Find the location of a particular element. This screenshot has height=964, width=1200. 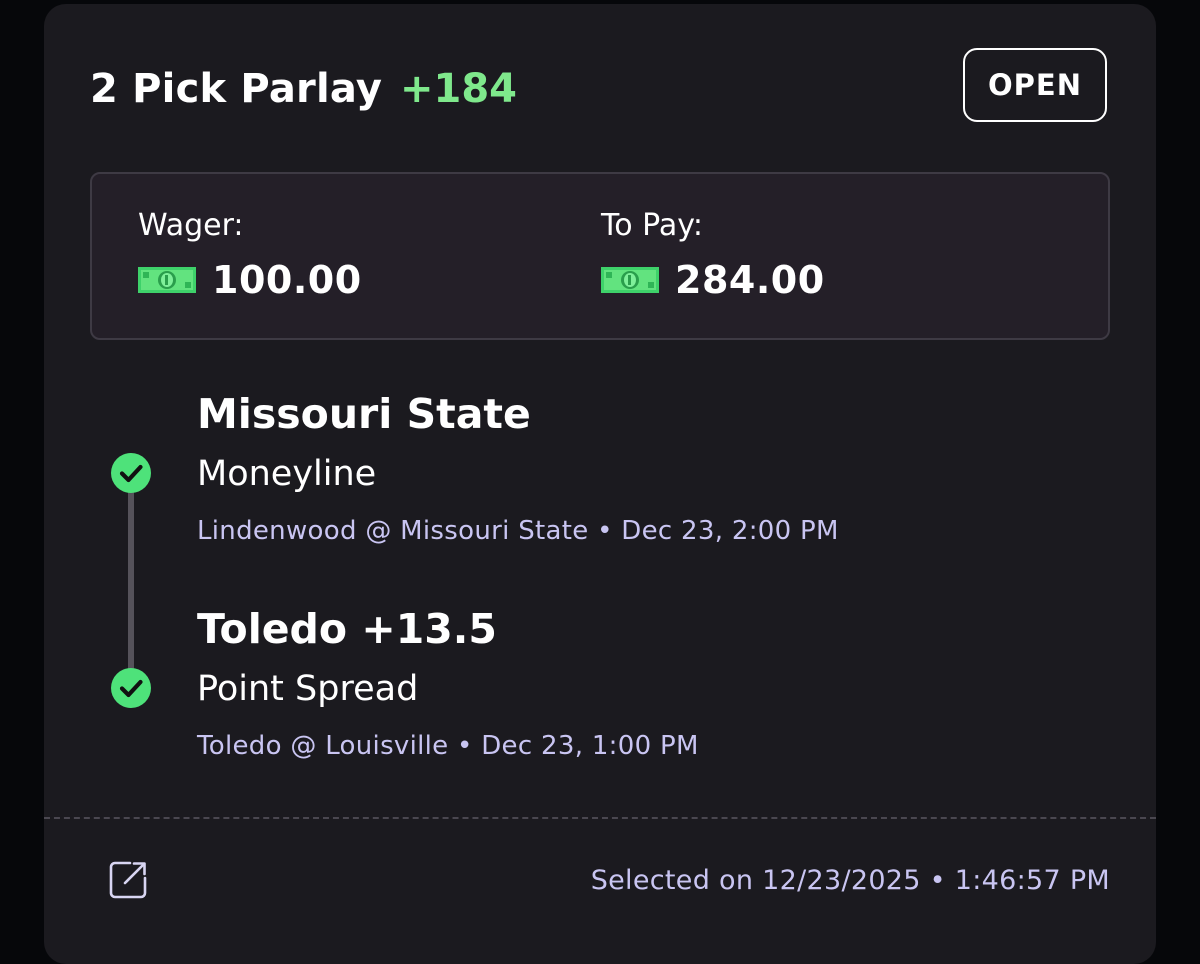

to-pay-label: To Pay: is located at coordinates (652, 225).